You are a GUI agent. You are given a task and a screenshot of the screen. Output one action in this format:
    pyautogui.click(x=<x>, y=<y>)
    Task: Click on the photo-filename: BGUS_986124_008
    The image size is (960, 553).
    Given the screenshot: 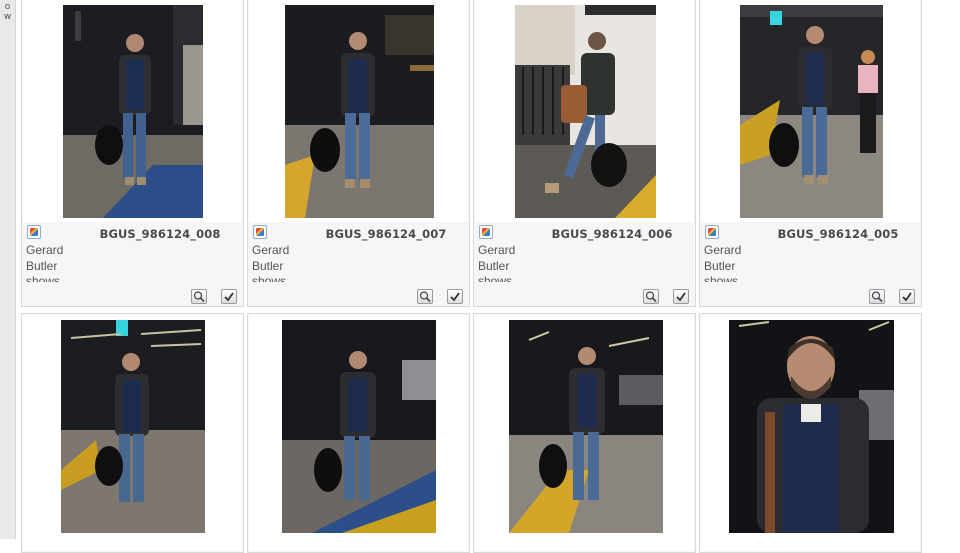 What is the action you would take?
    pyautogui.click(x=160, y=234)
    